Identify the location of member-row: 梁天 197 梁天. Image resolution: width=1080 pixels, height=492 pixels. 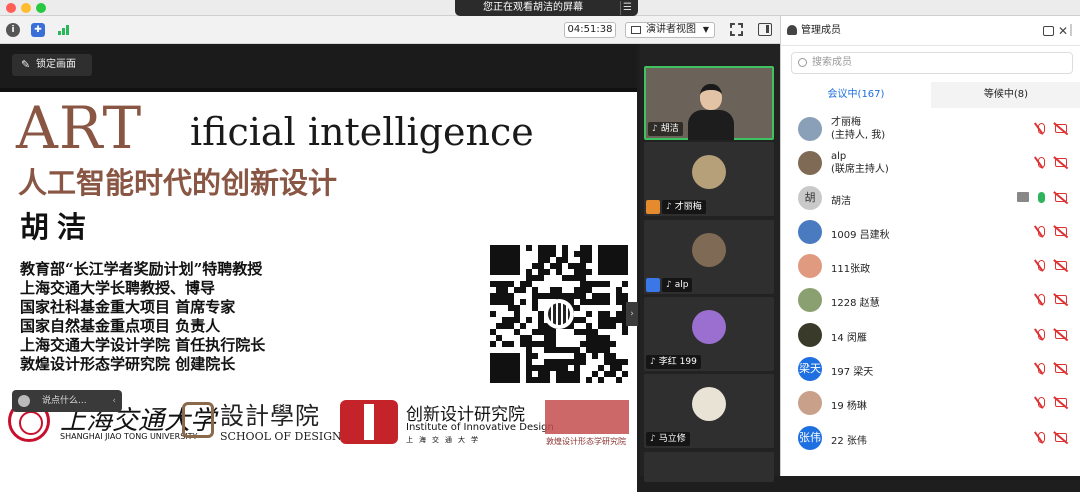
(930, 369).